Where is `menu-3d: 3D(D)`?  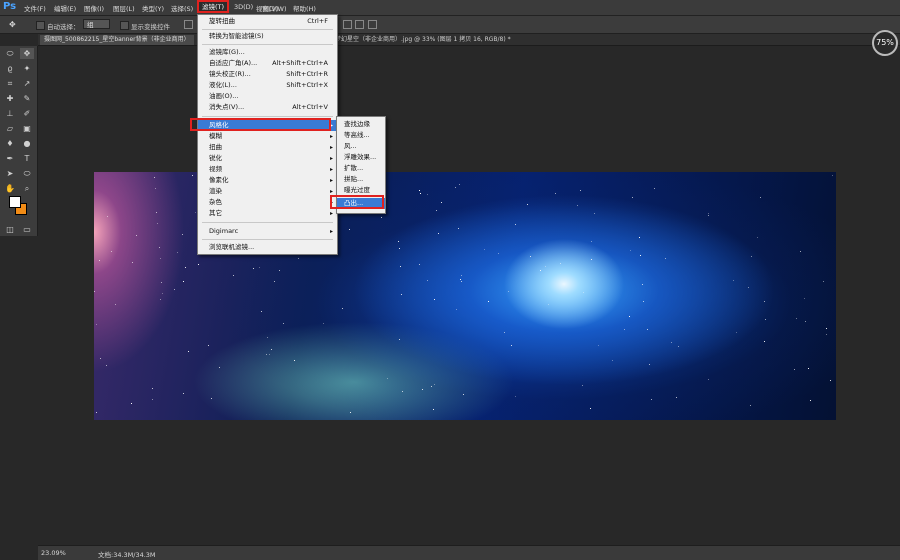
menu-3d: 3D(D) is located at coordinates (243, 7).